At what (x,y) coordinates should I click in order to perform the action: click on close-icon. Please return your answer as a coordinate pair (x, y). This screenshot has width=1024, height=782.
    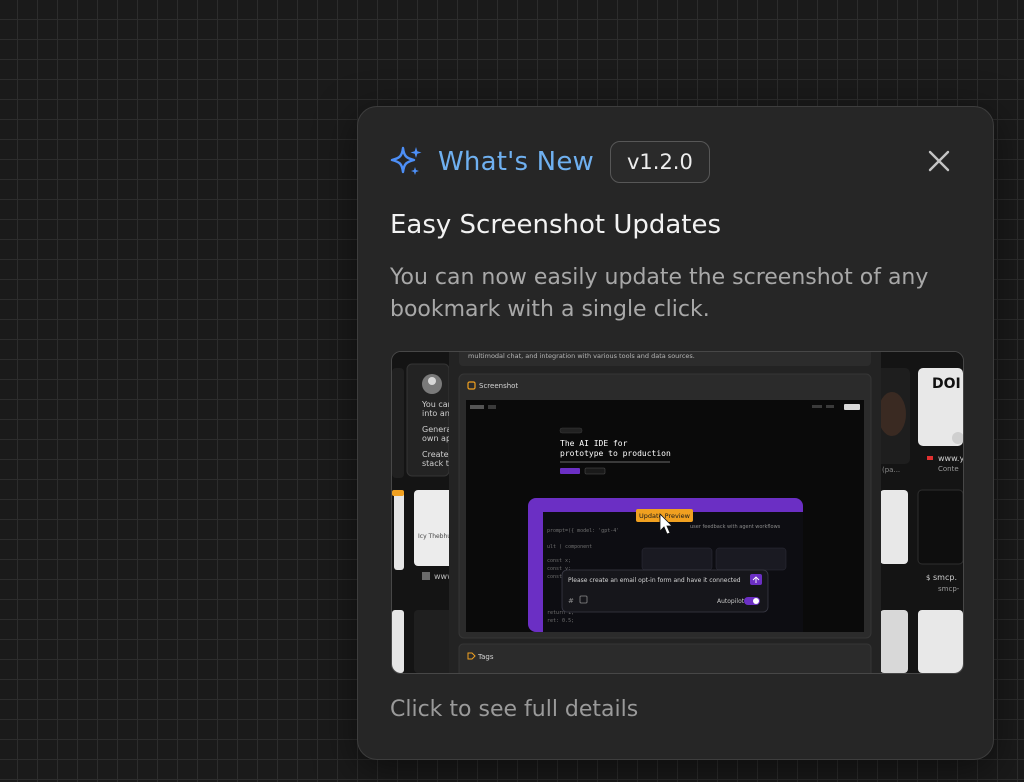
    Looking at the image, I should click on (939, 161).